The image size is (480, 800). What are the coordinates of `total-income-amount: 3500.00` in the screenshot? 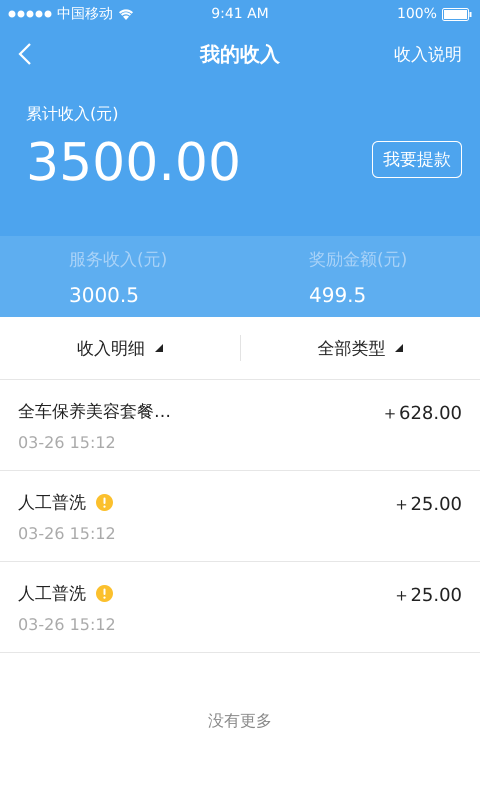 It's located at (134, 163).